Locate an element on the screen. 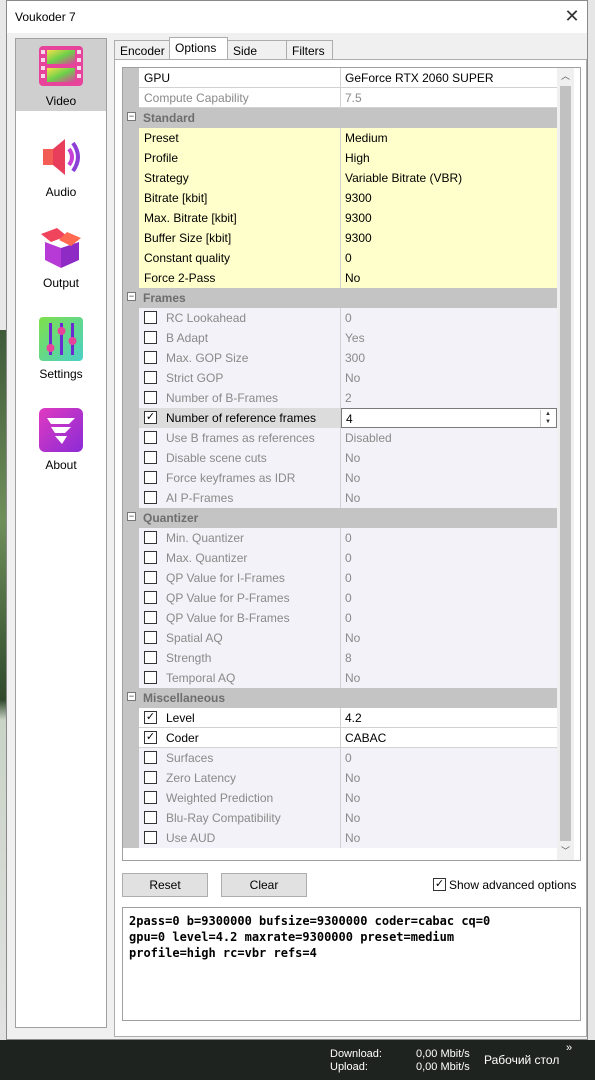  category-miscellaneous: − Miscellaneous is located at coordinates (340, 698).